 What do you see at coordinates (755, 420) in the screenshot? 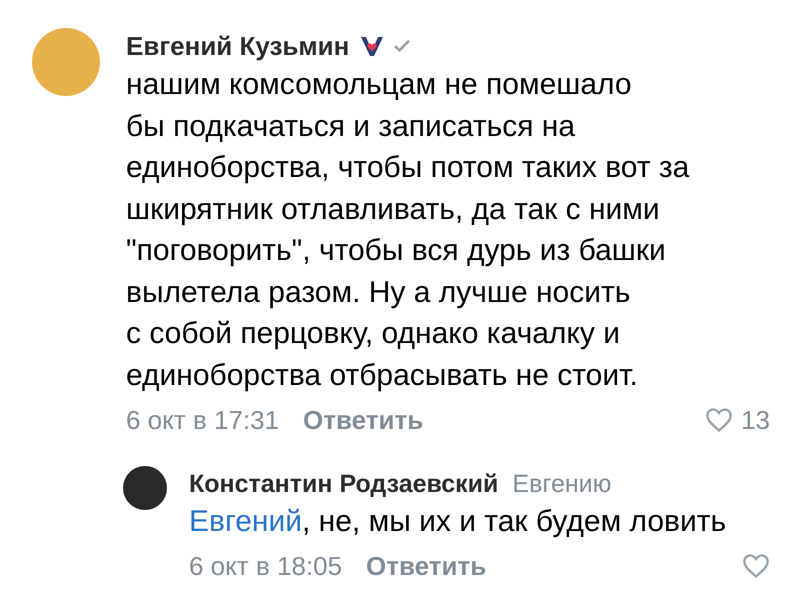
I see `like-count: 13` at bounding box center [755, 420].